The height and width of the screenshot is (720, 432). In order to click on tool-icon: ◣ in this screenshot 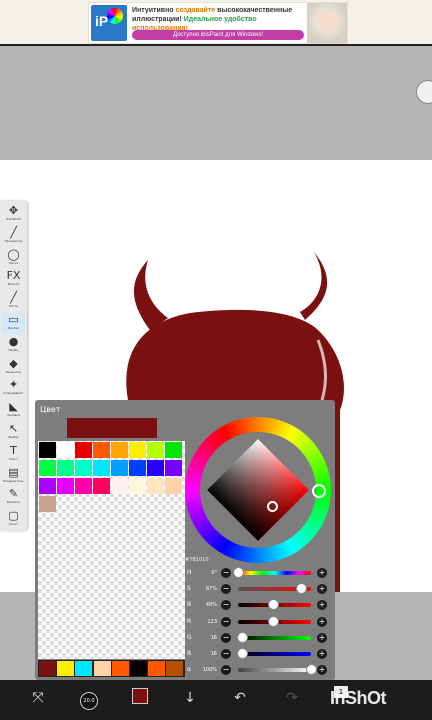, I will do `click(13, 407)`.